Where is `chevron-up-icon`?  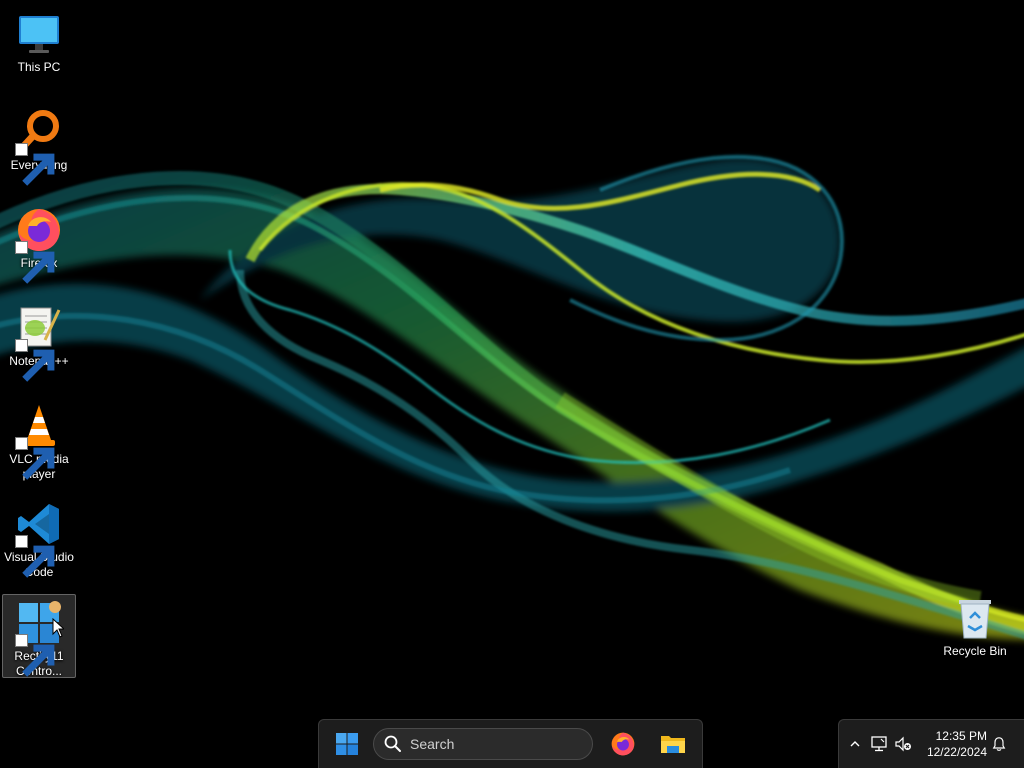
chevron-up-icon is located at coordinates (855, 744).